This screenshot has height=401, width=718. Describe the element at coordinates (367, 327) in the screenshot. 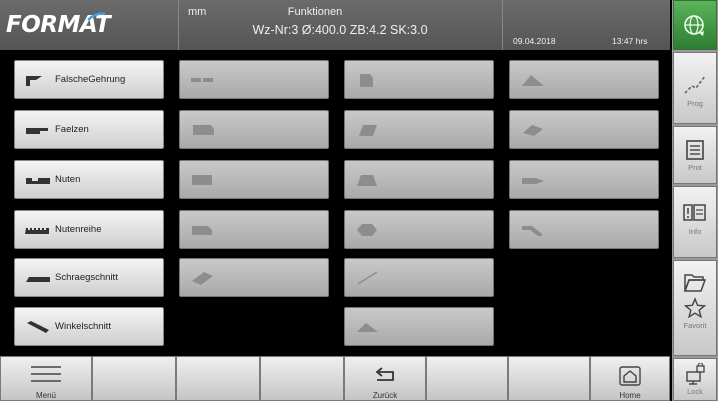

I see `triangle-icon` at that location.